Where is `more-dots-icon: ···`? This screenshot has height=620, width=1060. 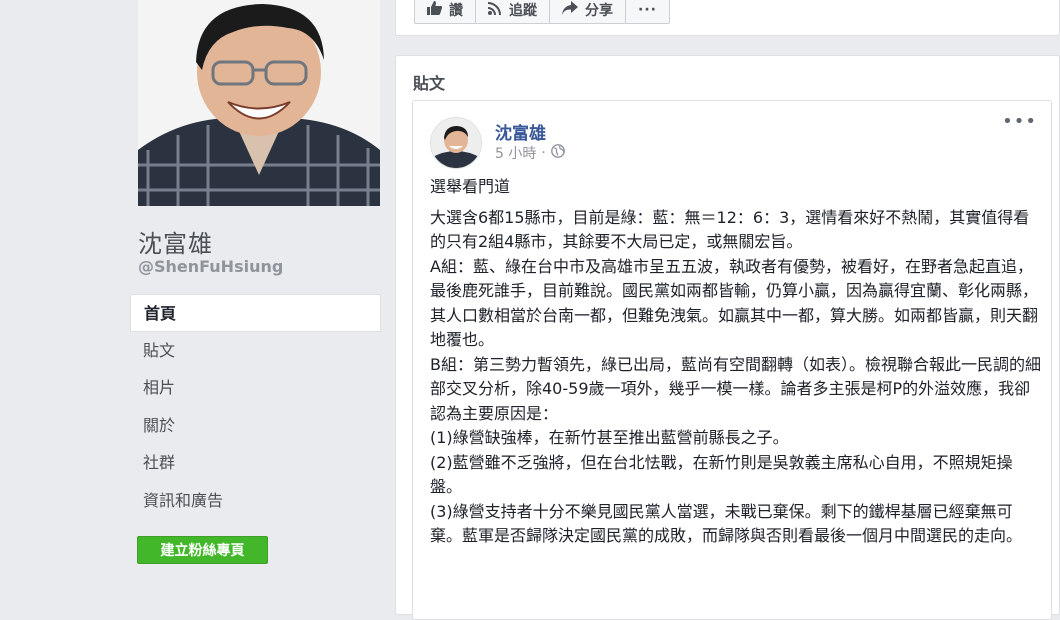 more-dots-icon: ··· is located at coordinates (647, 10).